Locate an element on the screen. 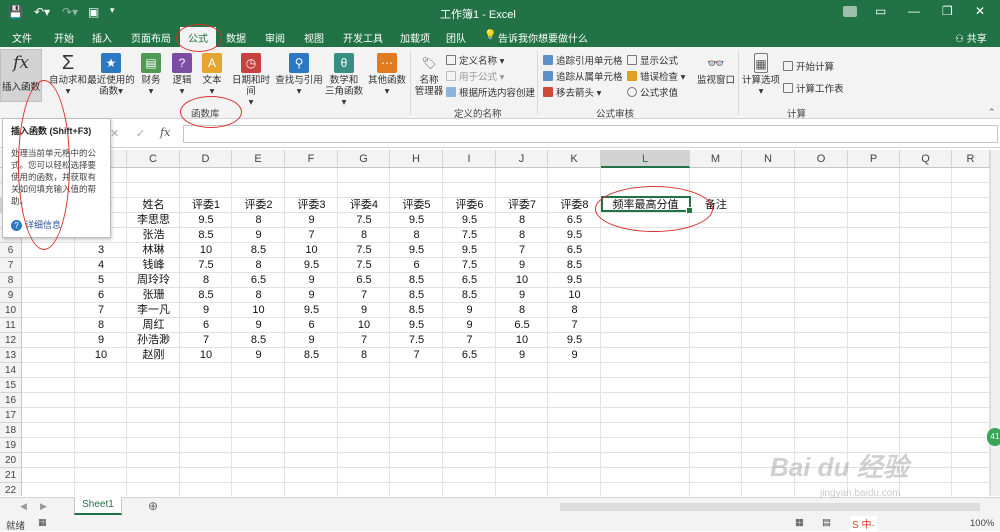 The image size is (1000, 532). customize-qat-icon: ▾ is located at coordinates (112, 10).